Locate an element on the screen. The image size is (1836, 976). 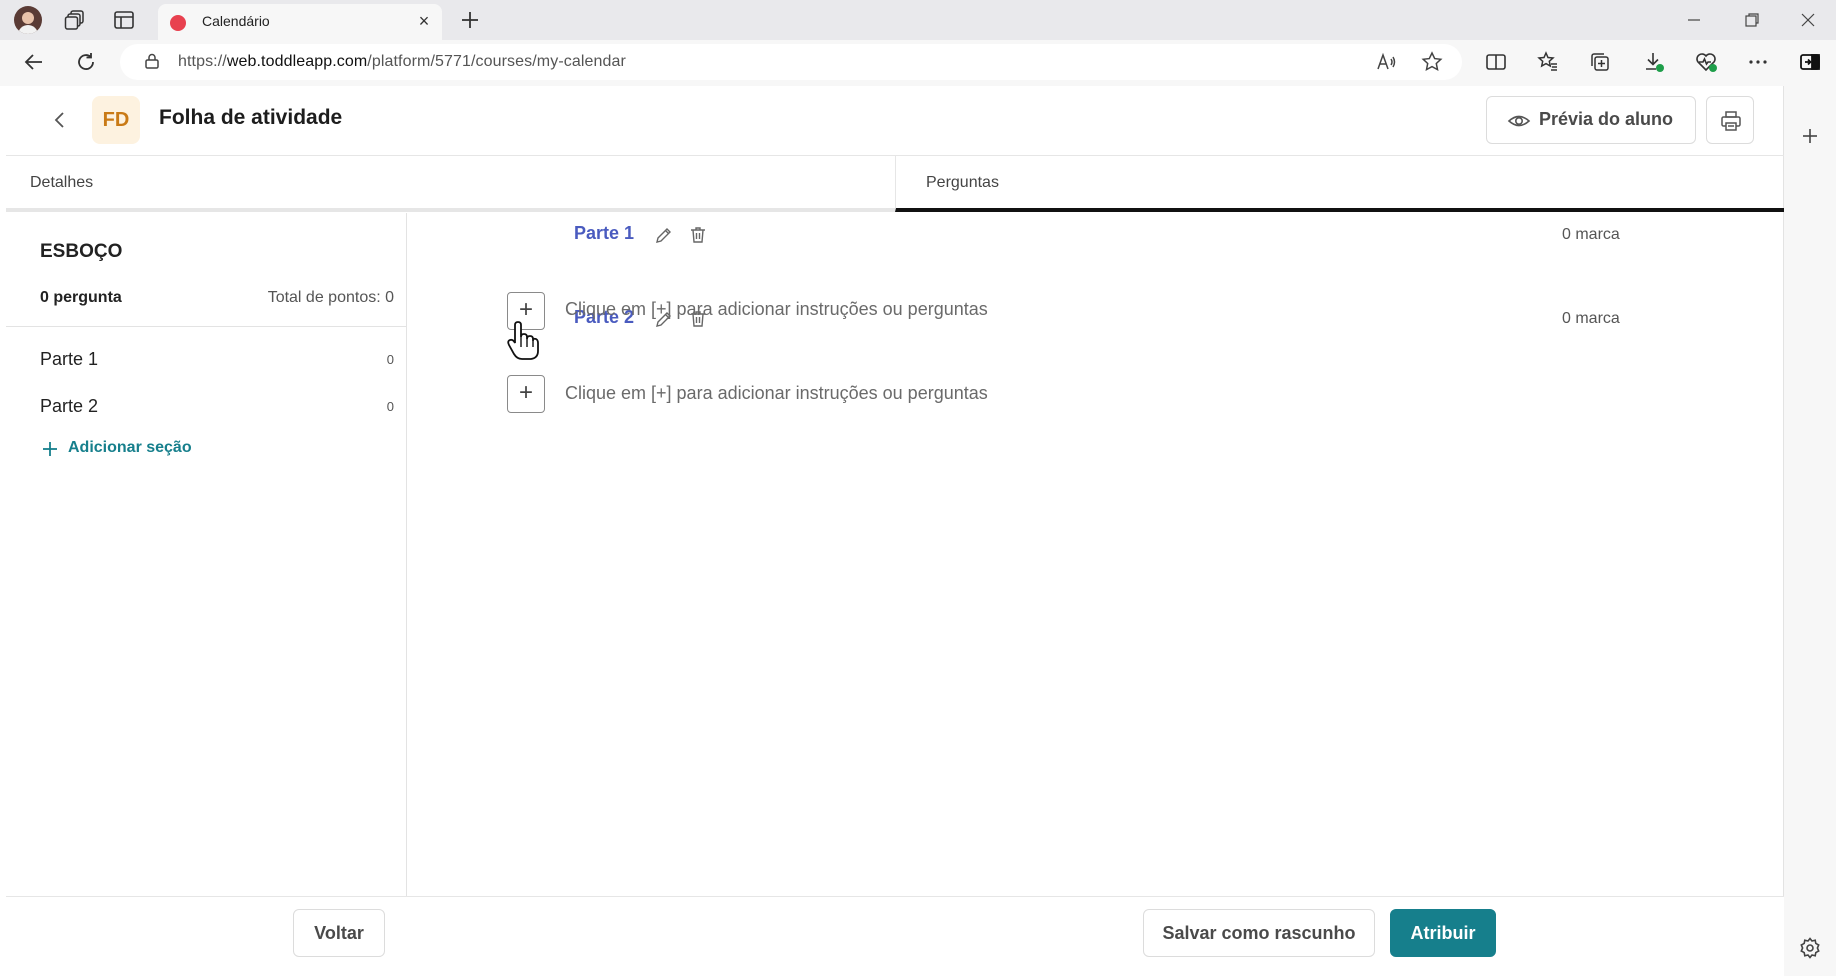
part-title: Parte 1 is located at coordinates (604, 233).